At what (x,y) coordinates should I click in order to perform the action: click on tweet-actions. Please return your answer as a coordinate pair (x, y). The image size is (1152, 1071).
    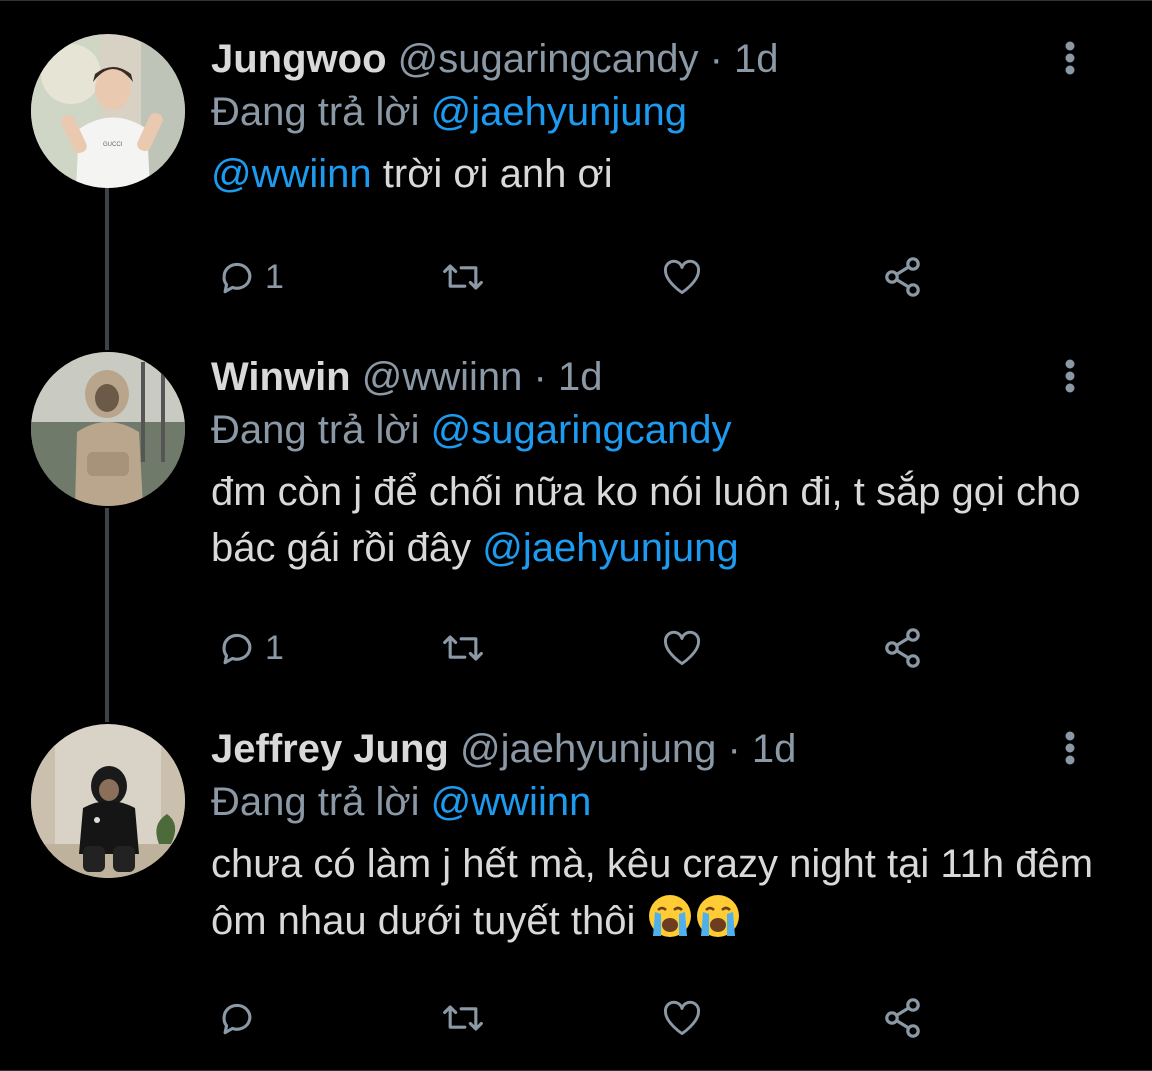
    Looking at the image, I should click on (581, 1018).